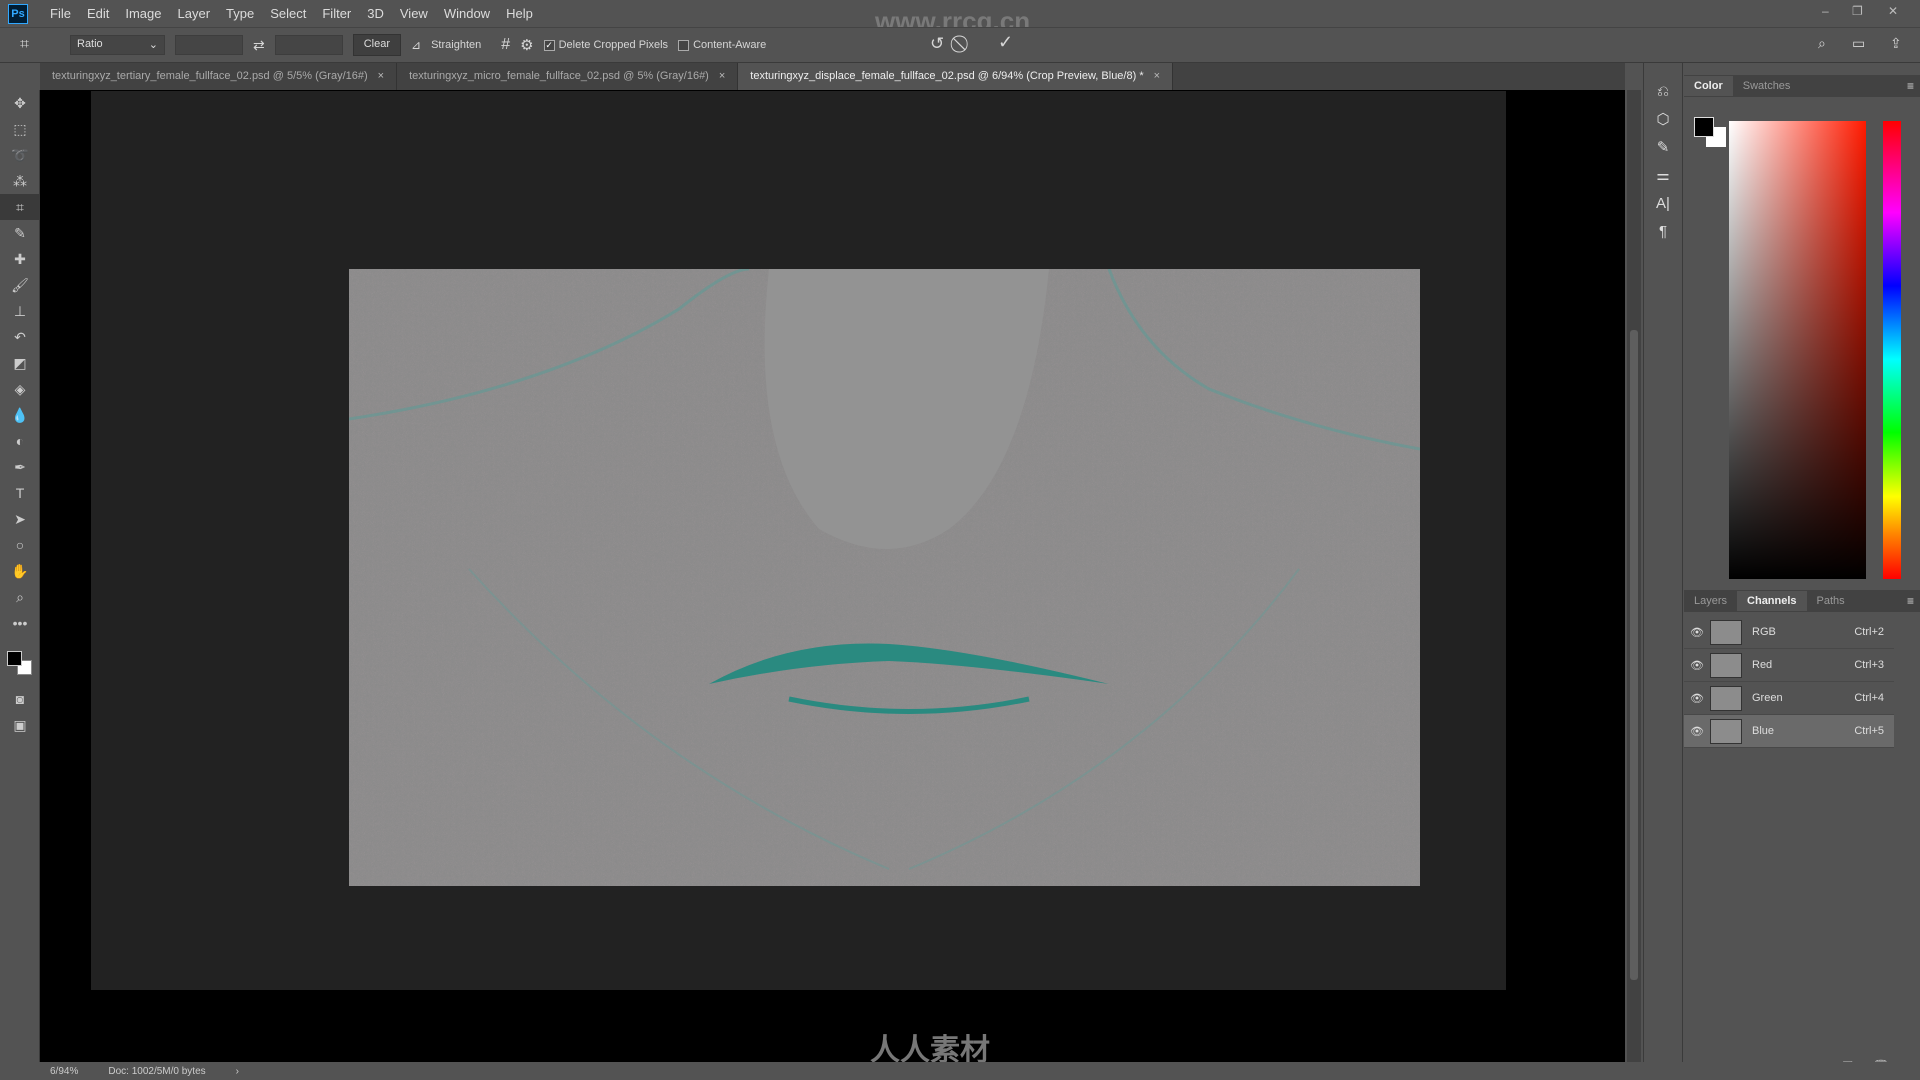 The image size is (1920, 1080). Describe the element at coordinates (1663, 91) in the screenshot. I see `history-panel-icon: ⎌` at that location.